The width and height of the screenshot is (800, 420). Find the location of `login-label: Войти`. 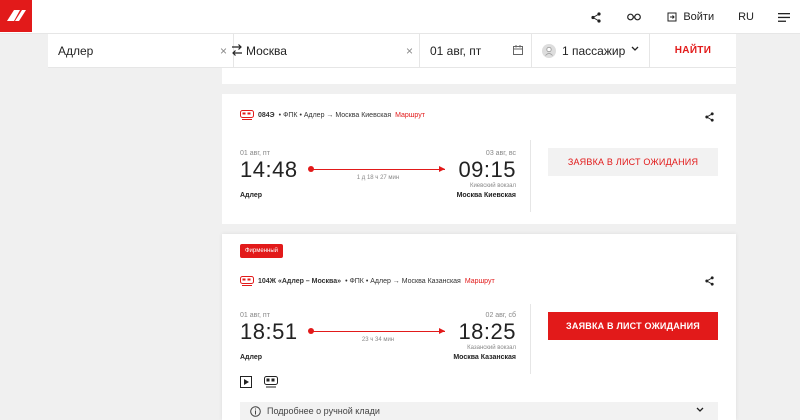

login-label: Войти is located at coordinates (699, 17).